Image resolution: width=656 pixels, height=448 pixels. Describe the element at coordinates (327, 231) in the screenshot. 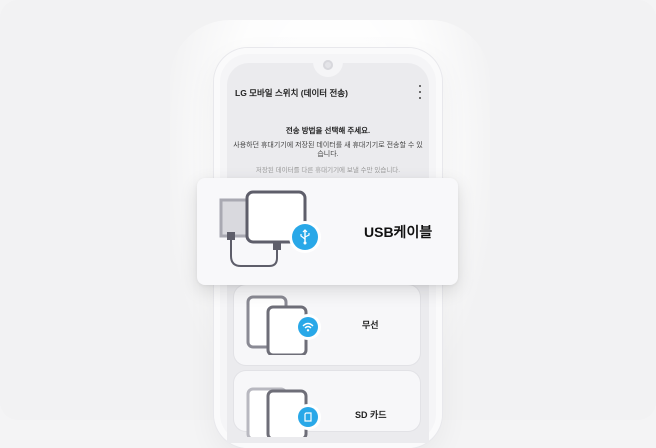

I see `option-usb-cable: USB케이블` at that location.